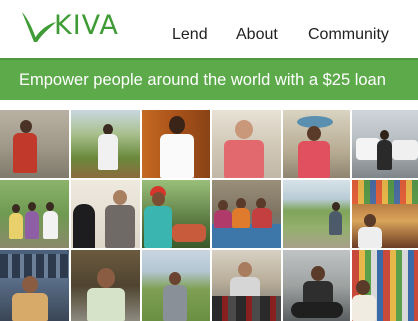  Describe the element at coordinates (348, 35) in the screenshot. I see `nav-community: Community` at that location.